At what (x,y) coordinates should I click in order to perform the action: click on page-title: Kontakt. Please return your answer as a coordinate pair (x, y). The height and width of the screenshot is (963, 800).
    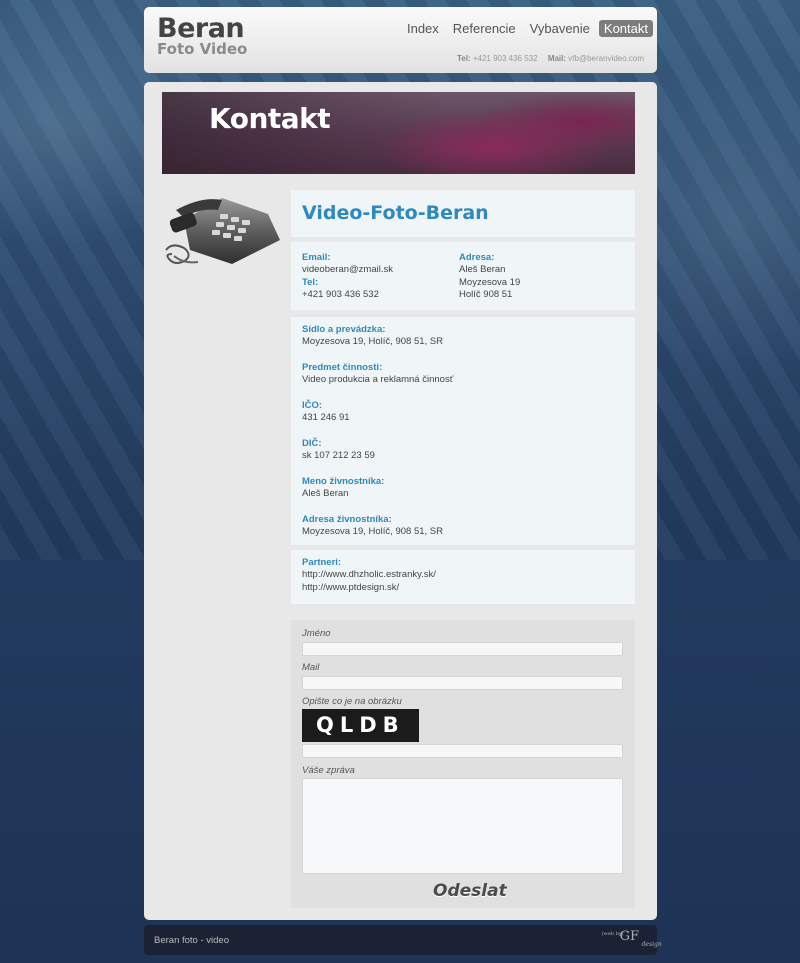
    Looking at the image, I should click on (270, 118).